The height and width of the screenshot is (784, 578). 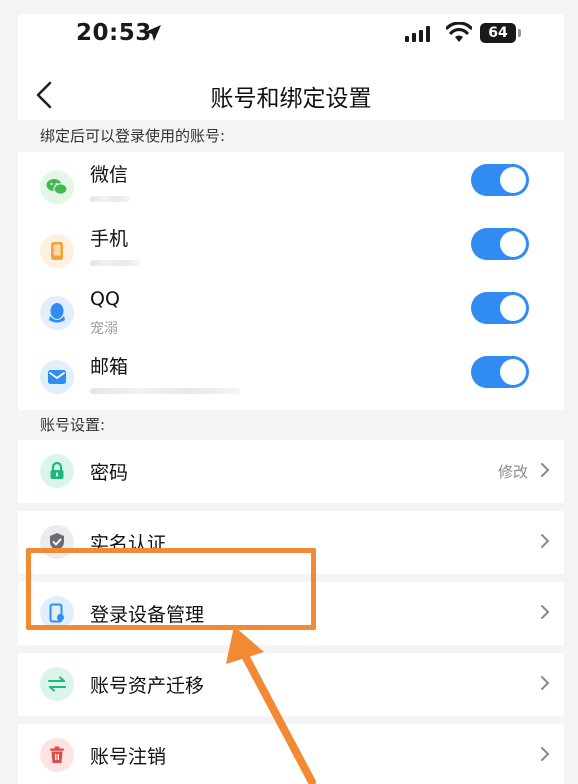 I want to click on wifi-icon, so click(x=459, y=32).